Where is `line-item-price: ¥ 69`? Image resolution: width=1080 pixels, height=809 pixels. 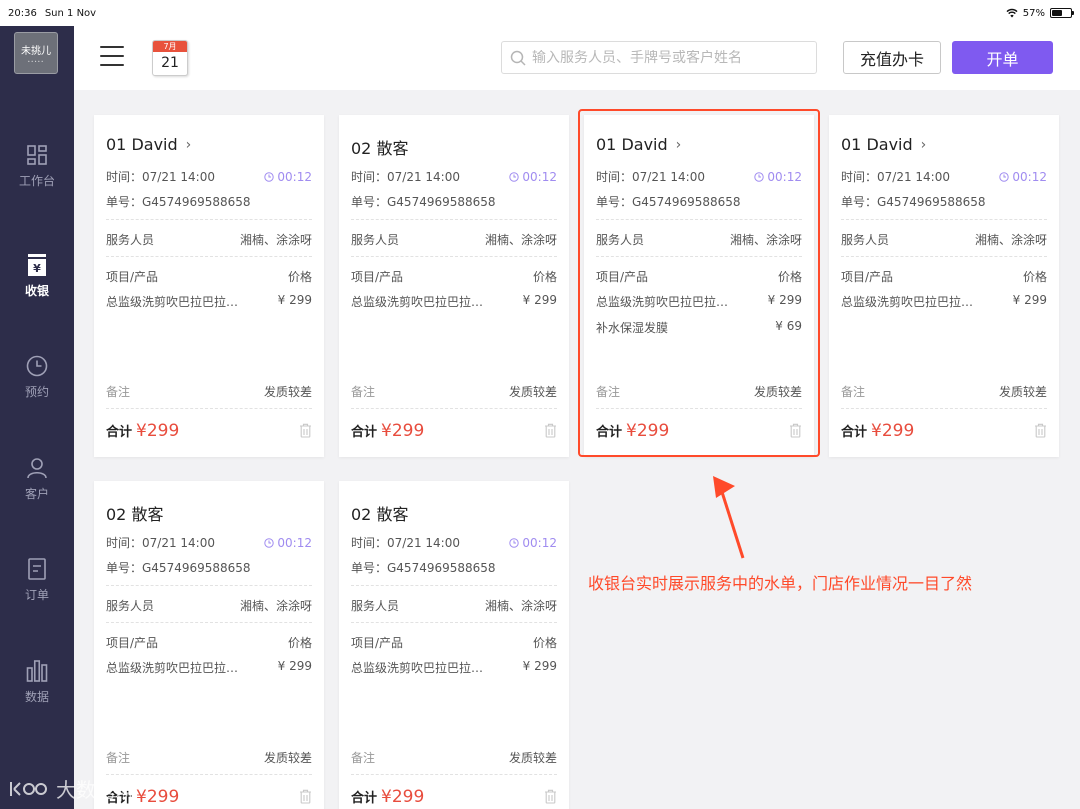 line-item-price: ¥ 69 is located at coordinates (788, 326).